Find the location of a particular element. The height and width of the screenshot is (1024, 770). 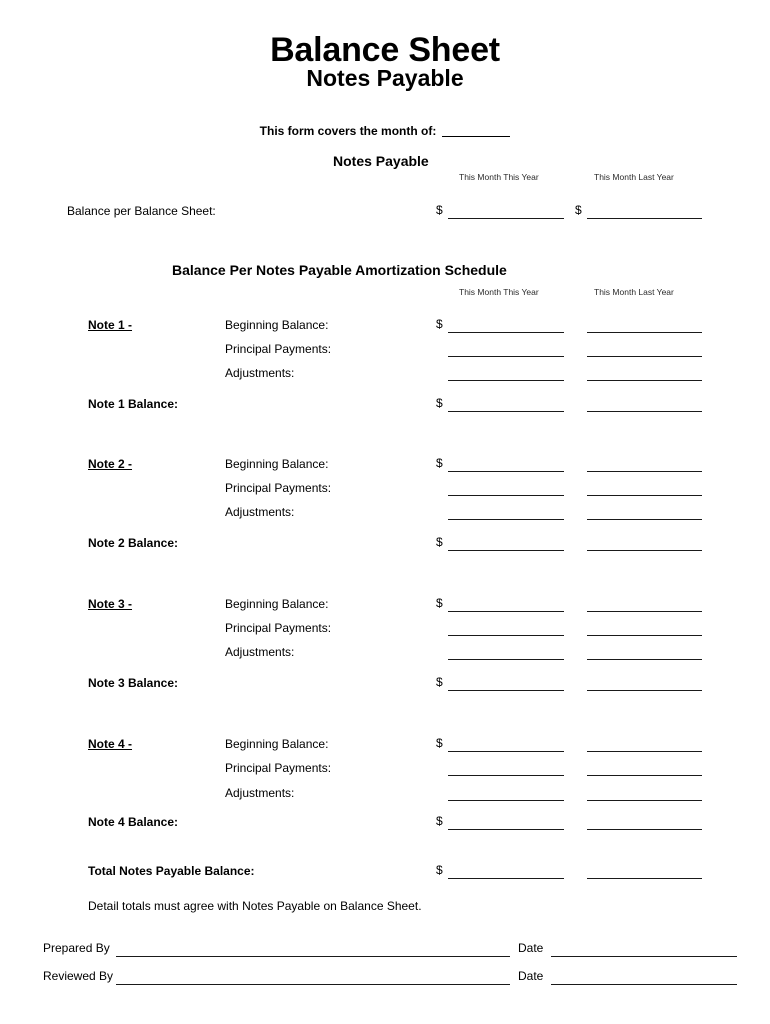

note-1-balance-last-year-input is located at coordinates (644, 411).